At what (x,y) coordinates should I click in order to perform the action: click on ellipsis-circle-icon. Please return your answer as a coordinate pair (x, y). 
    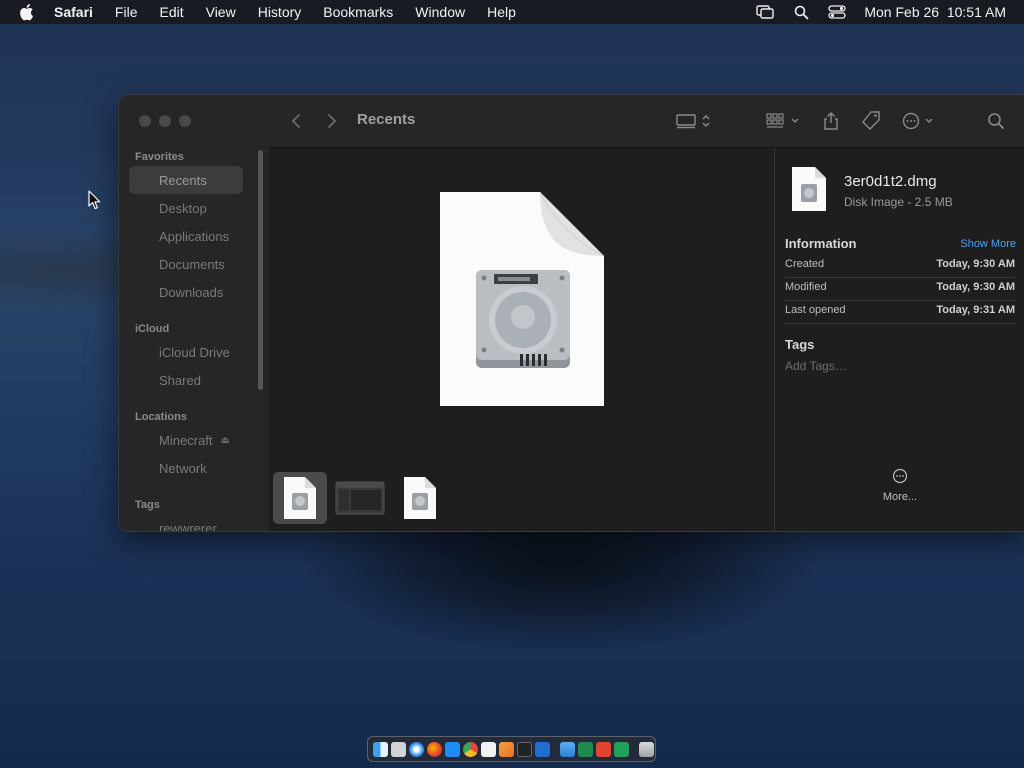
    Looking at the image, I should click on (917, 121).